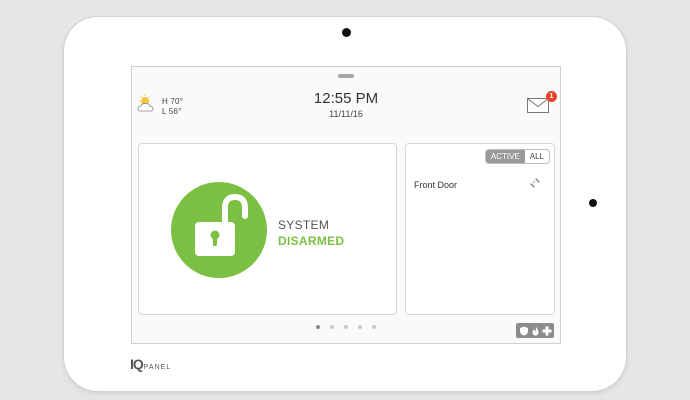 Image resolution: width=690 pixels, height=400 pixels. What do you see at coordinates (157, 367) in the screenshot?
I see `brand-text: PANEL` at bounding box center [157, 367].